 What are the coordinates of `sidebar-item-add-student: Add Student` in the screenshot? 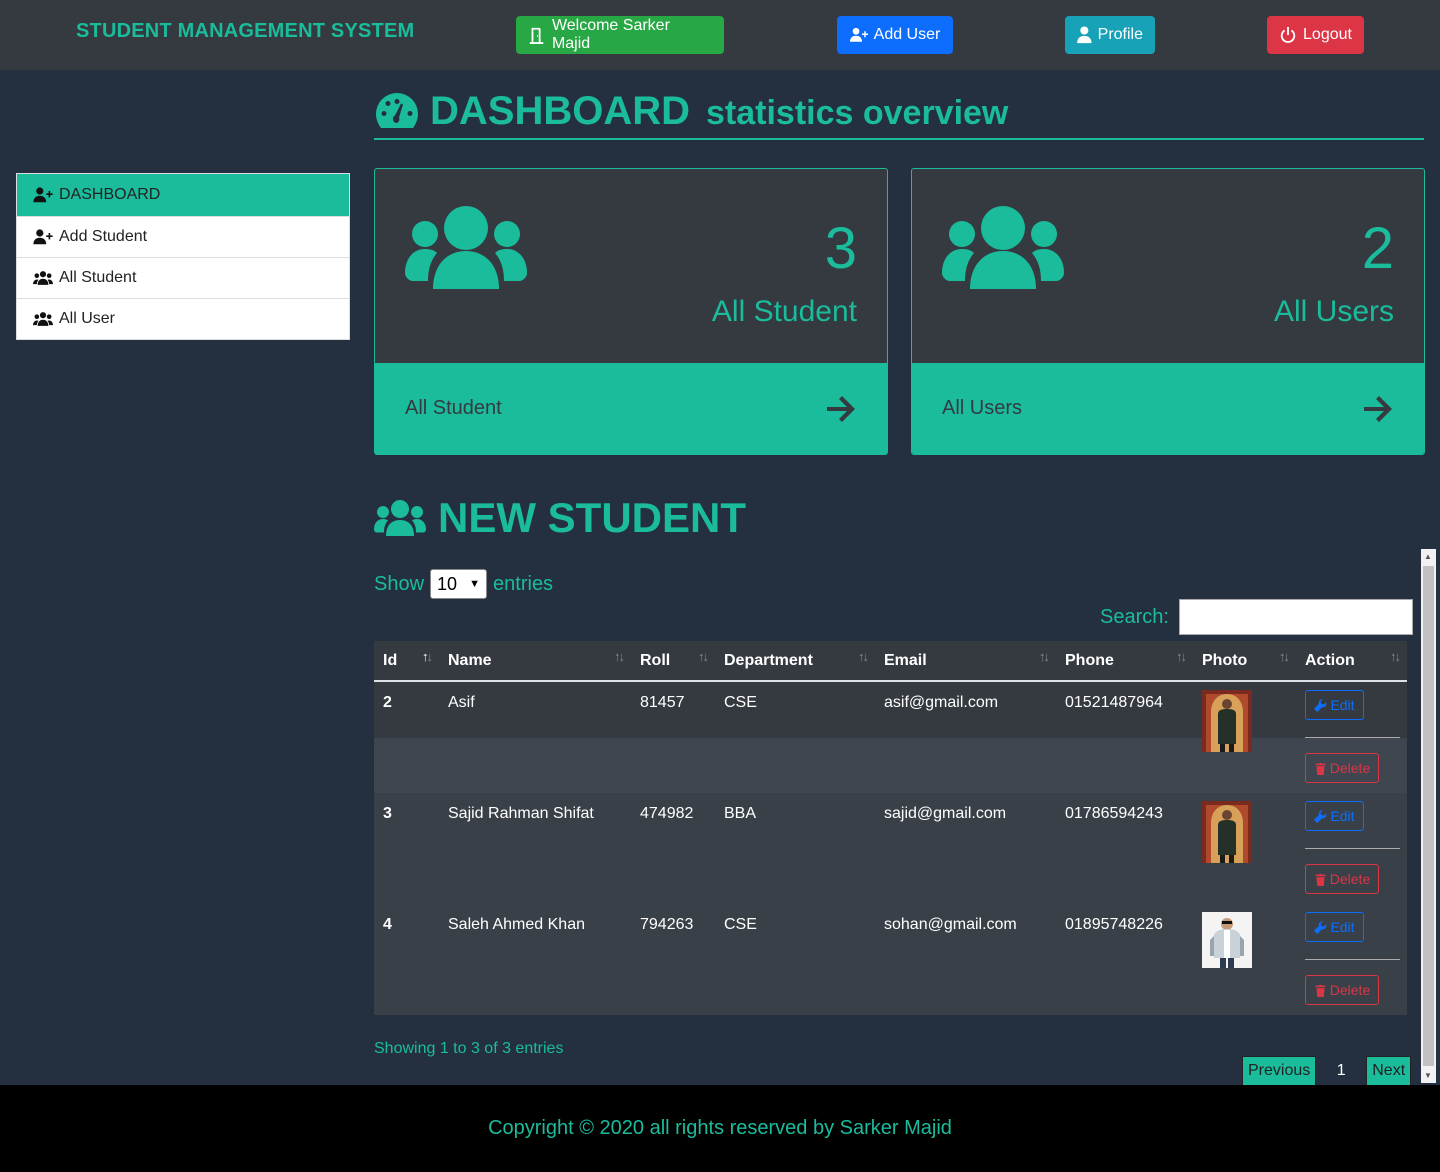 It's located at (183, 236).